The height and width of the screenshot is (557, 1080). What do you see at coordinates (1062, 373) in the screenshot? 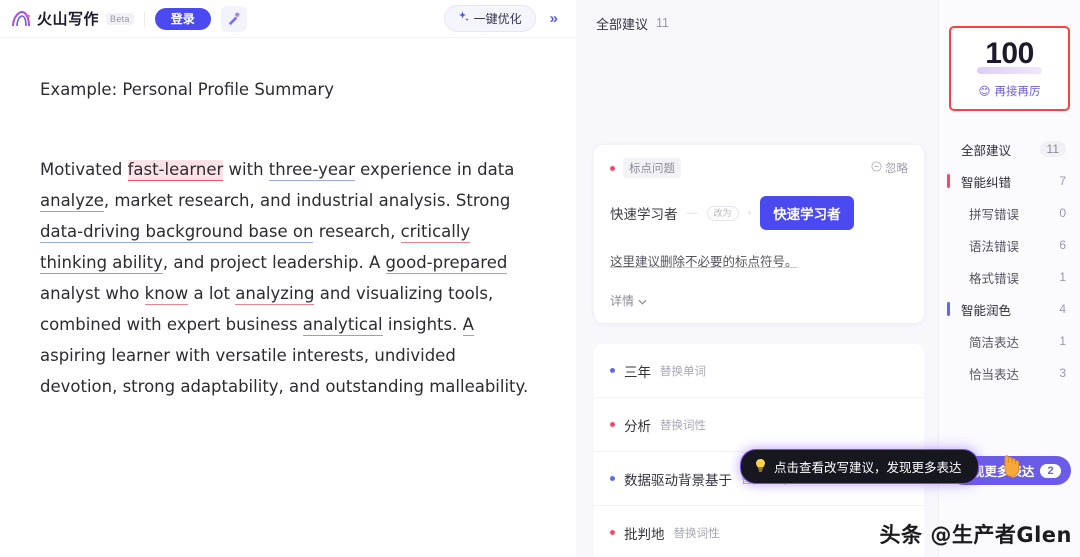
I see `category-count: 3` at bounding box center [1062, 373].